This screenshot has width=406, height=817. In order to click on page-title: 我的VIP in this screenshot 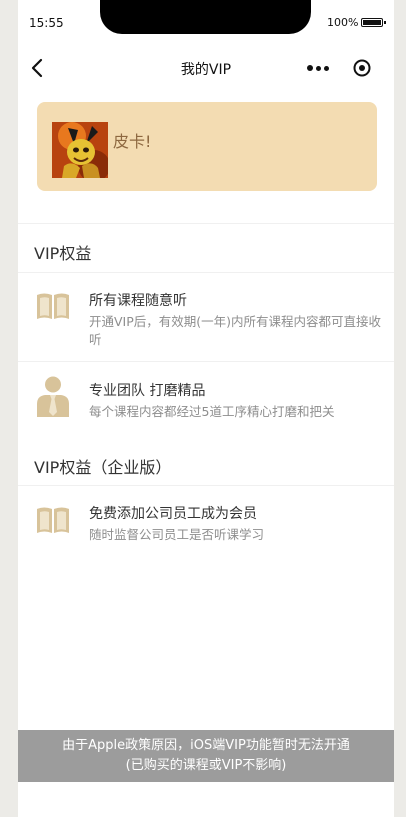, I will do `click(206, 70)`.